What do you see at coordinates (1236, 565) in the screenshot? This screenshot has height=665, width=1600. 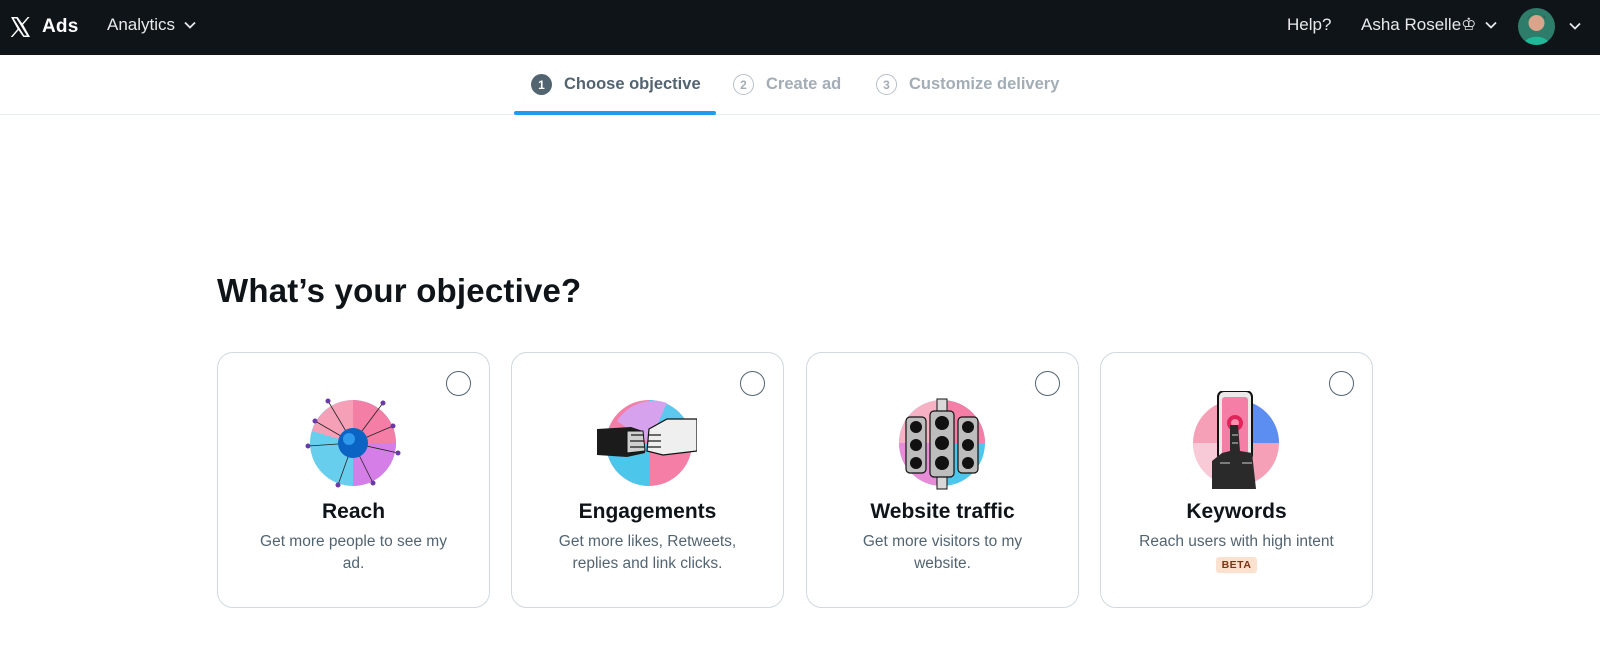 I see `beta-badge: BETA` at bounding box center [1236, 565].